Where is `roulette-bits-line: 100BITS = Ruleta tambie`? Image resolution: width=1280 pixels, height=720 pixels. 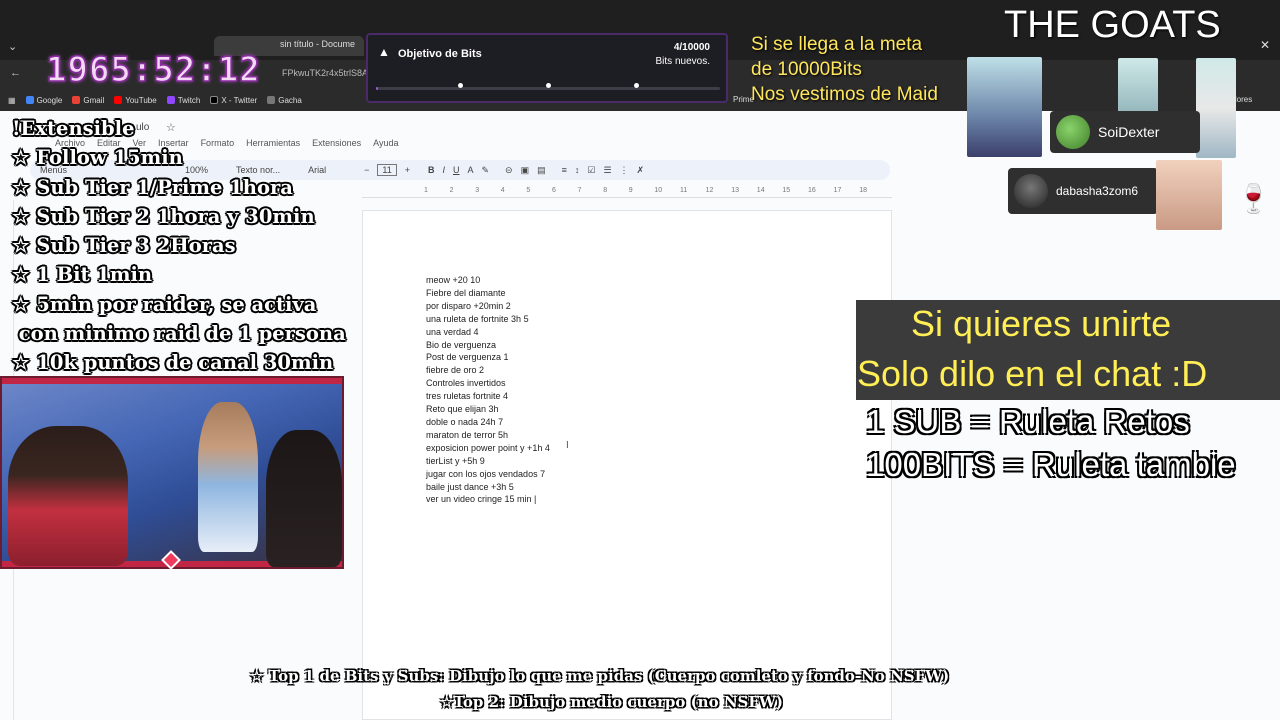 roulette-bits-line: 100BITS = Ruleta tambie is located at coordinates (1051, 464).